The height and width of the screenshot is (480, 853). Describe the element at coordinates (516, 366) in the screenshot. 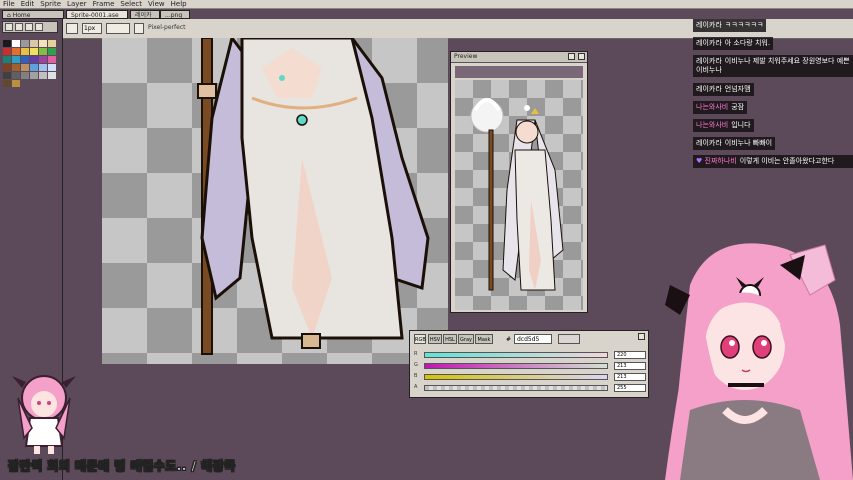

I see `channel-g-slider` at that location.